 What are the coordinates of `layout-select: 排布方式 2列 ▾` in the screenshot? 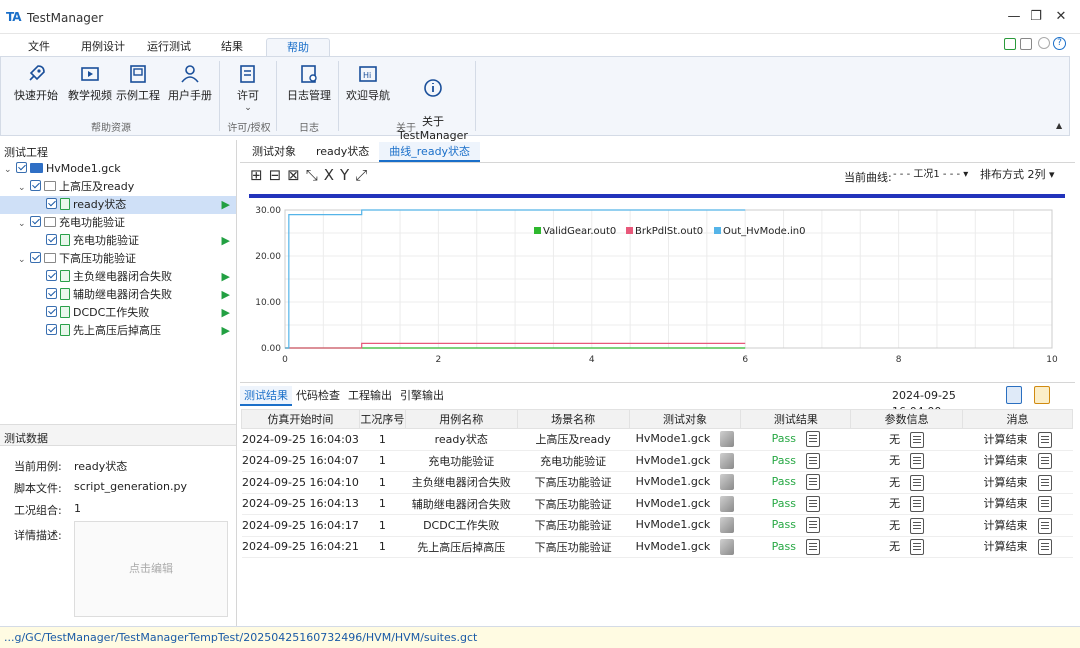 It's located at (1023, 175).